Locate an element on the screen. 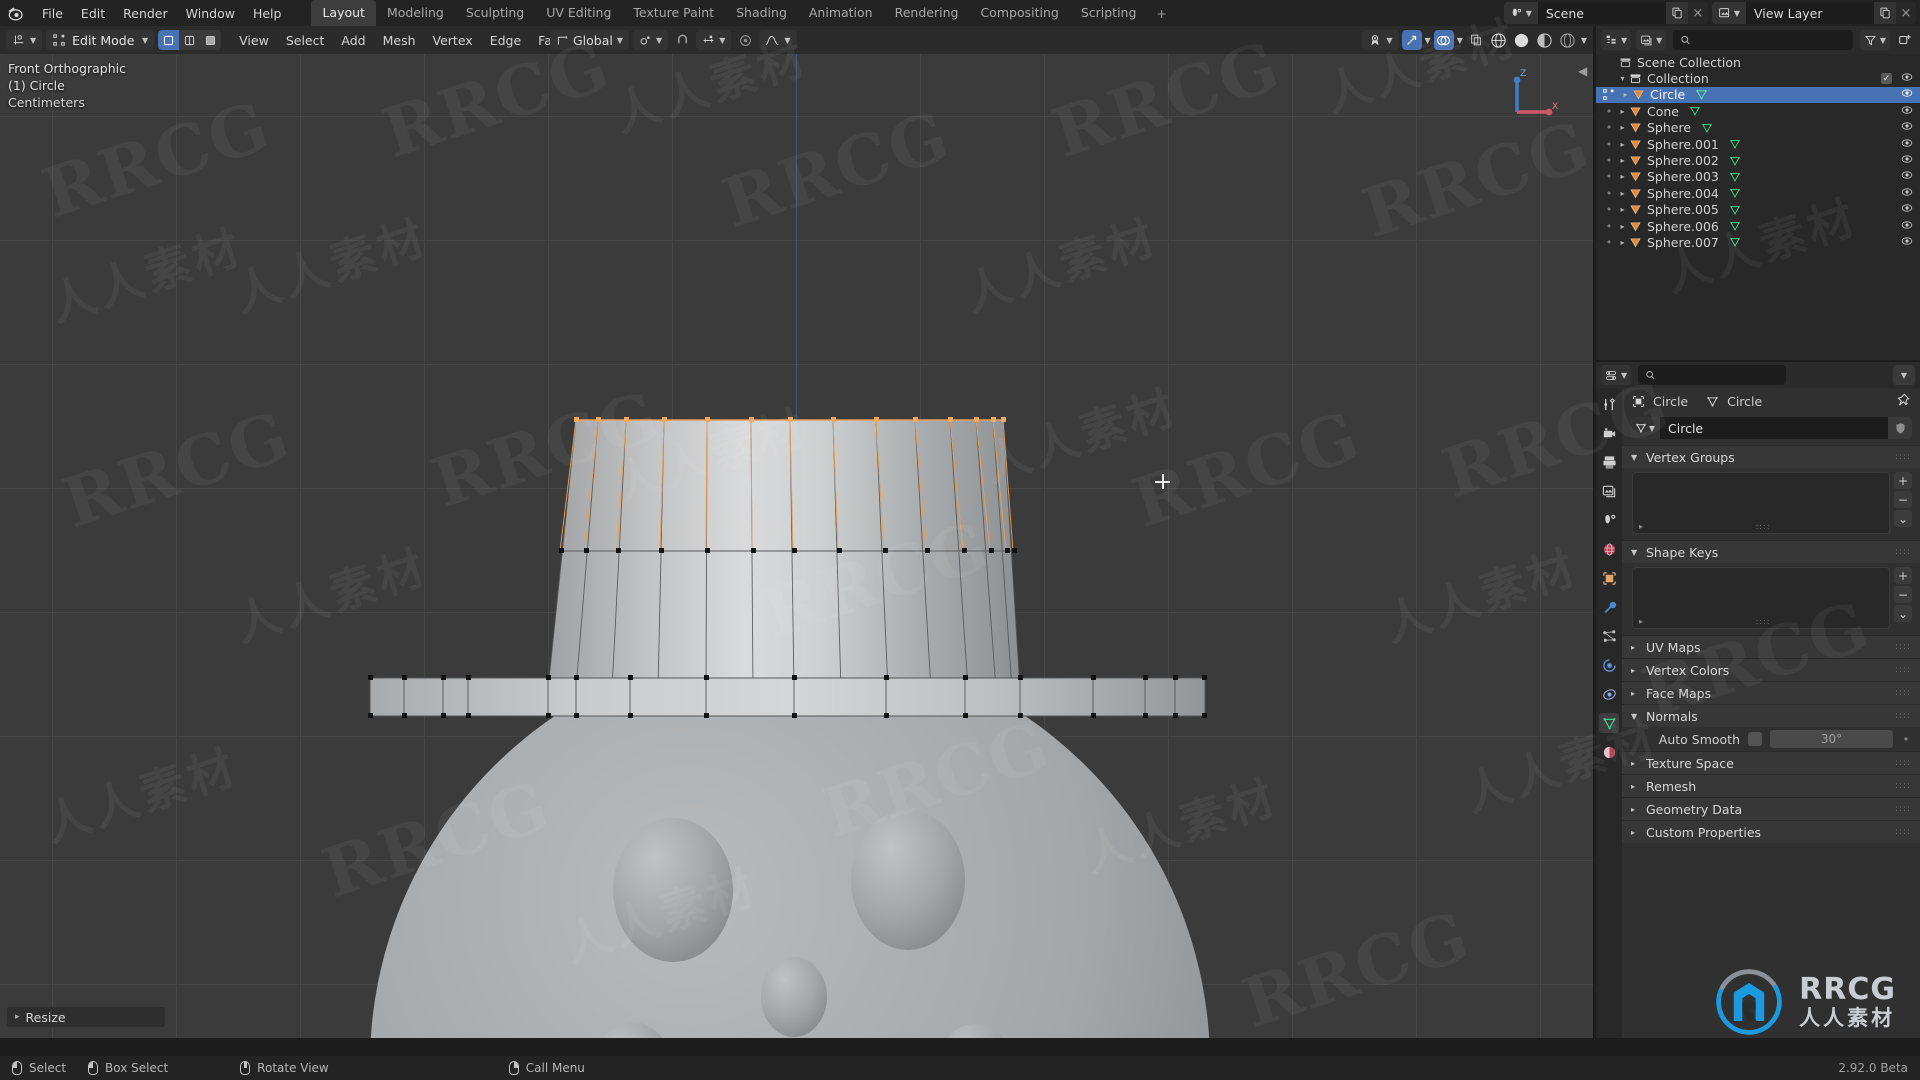  unlink-view-layer-button: × is located at coordinates (1906, 13).